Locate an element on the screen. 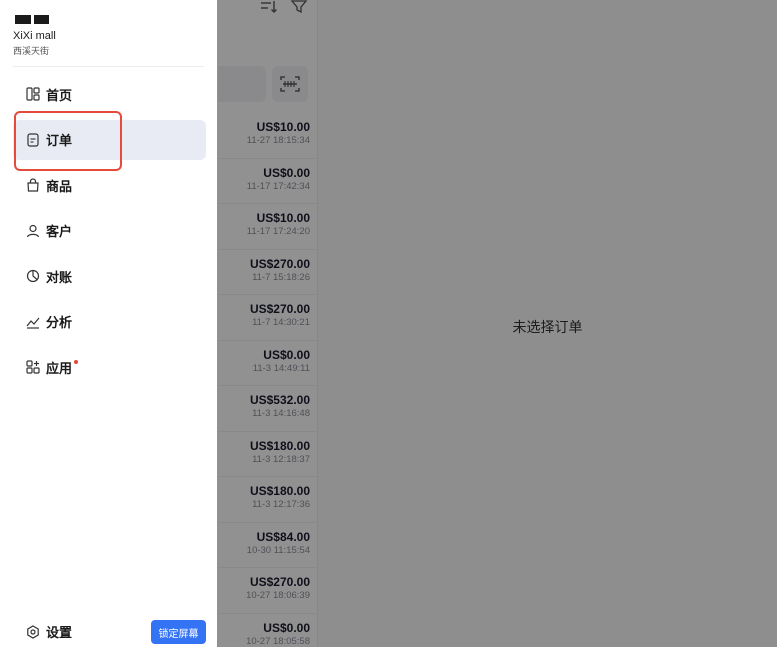 The width and height of the screenshot is (777, 647). settings-label: 设置 is located at coordinates (59, 633).